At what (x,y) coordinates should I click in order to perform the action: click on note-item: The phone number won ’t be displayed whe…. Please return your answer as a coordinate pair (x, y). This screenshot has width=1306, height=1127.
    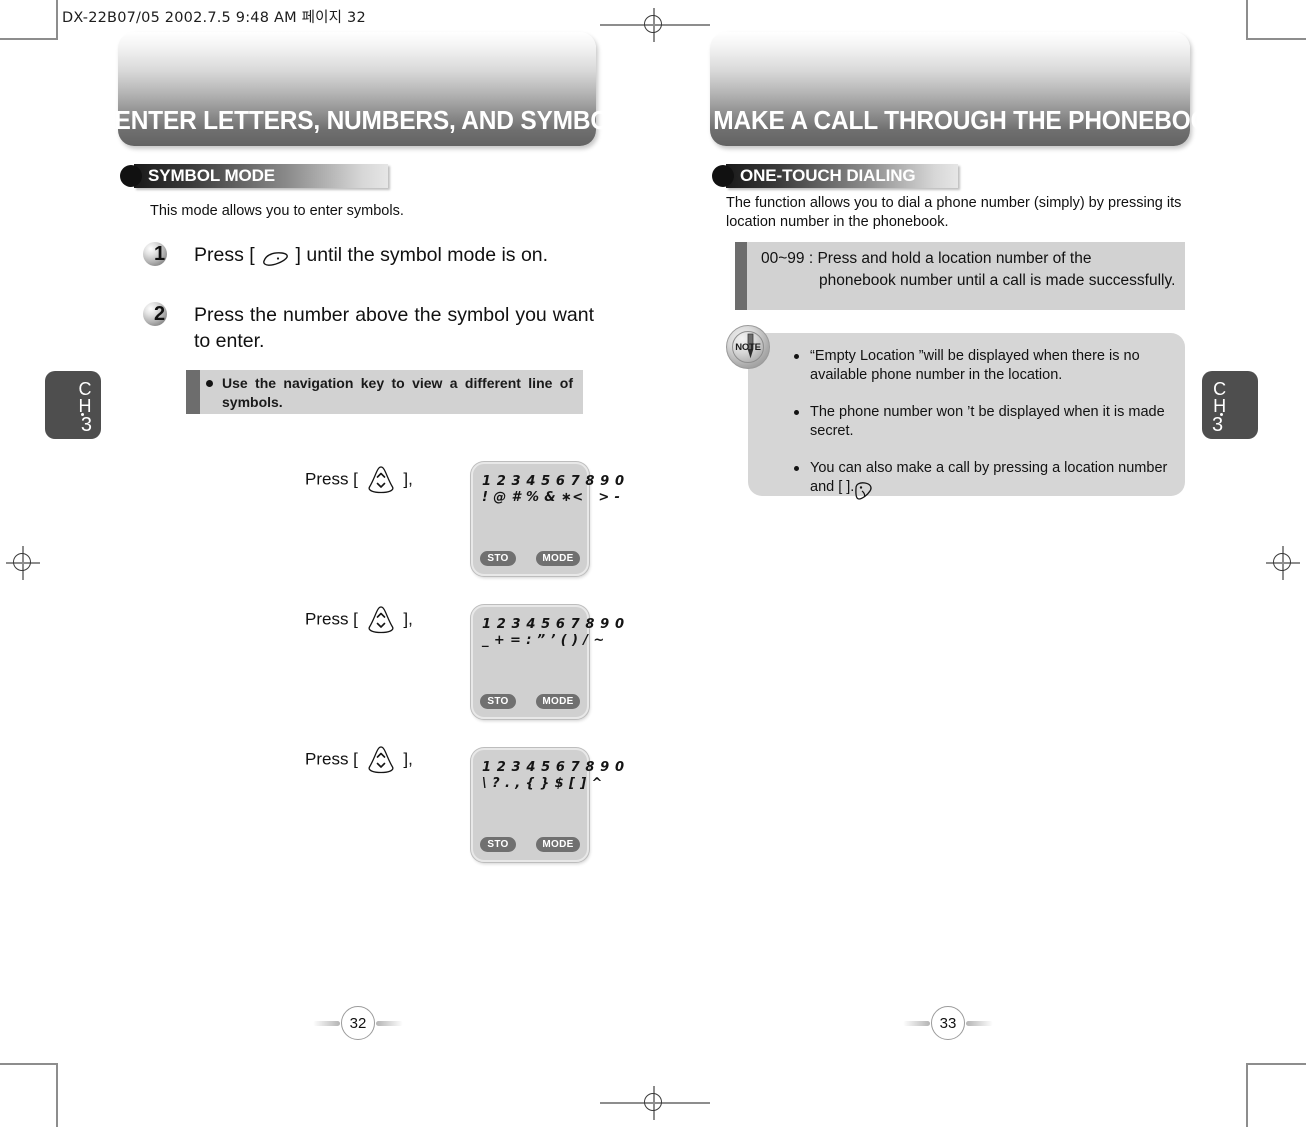
    Looking at the image, I should click on (982, 422).